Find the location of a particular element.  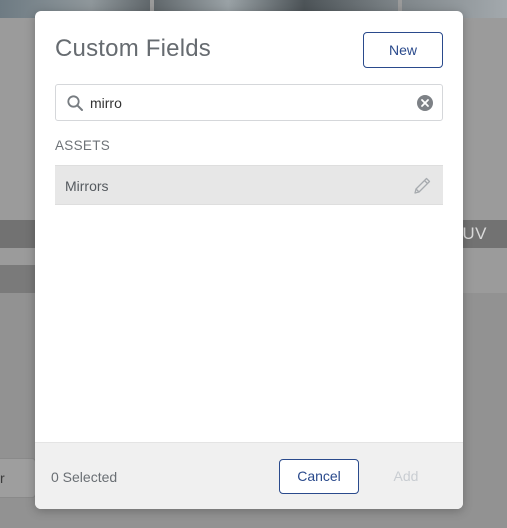

clear-search-icon is located at coordinates (425, 103).